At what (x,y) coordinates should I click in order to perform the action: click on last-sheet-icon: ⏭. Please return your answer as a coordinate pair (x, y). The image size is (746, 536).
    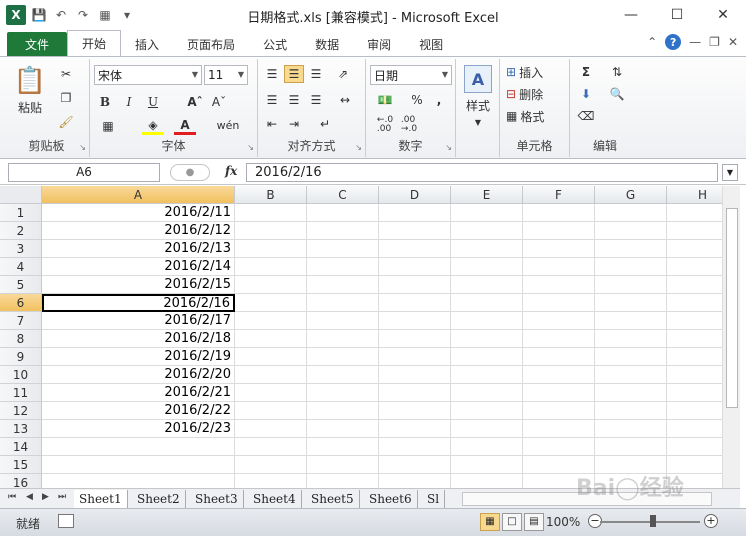
    Looking at the image, I should click on (62, 497).